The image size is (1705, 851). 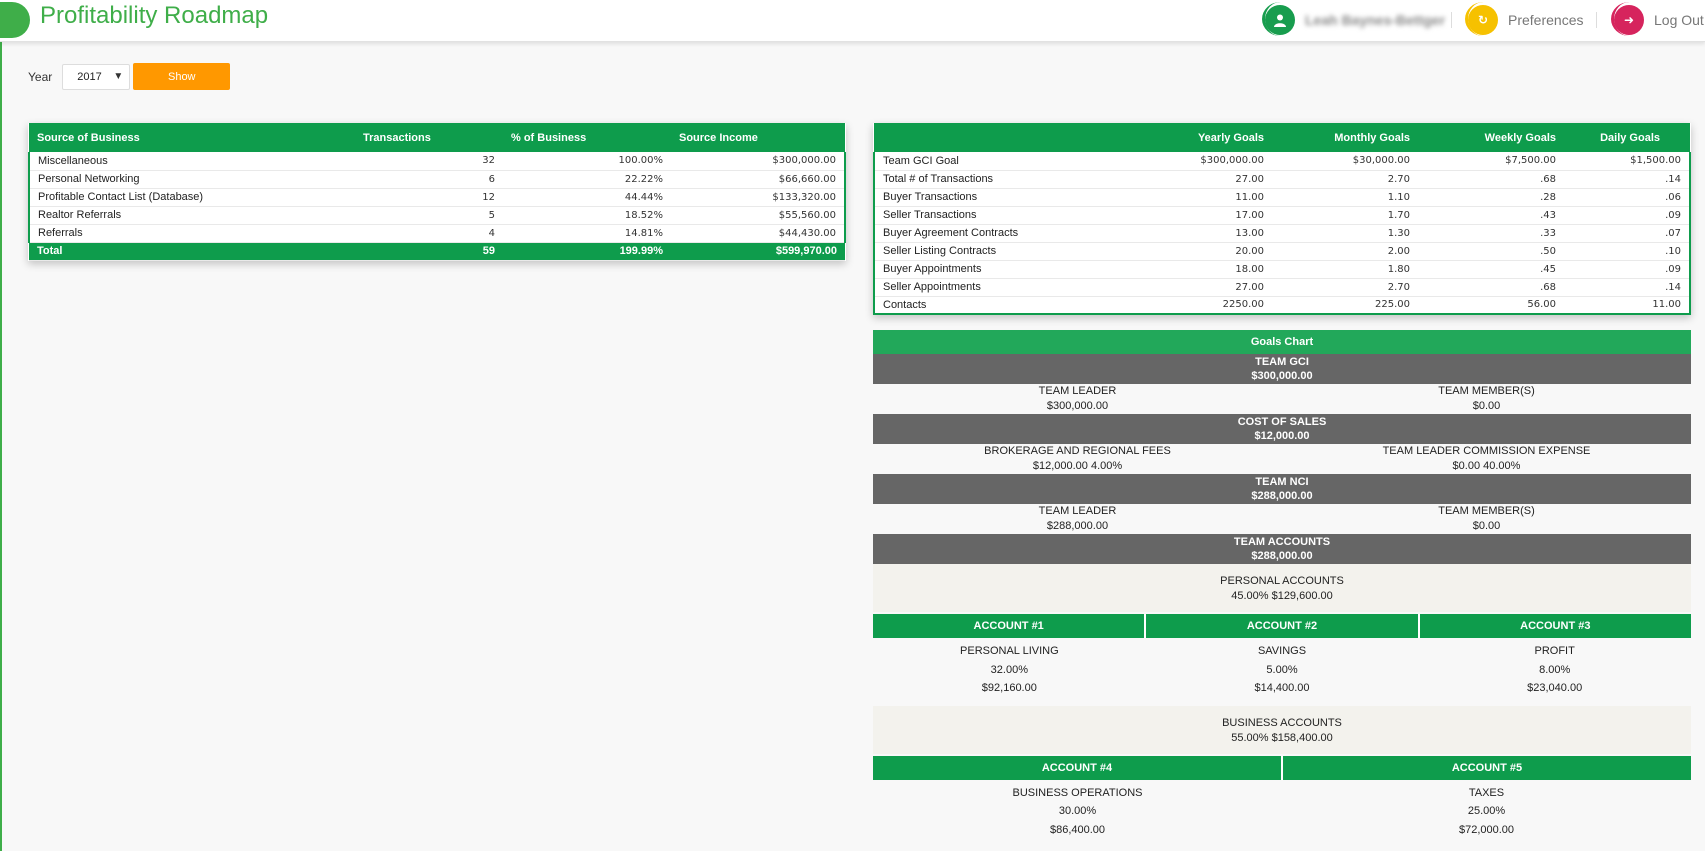 What do you see at coordinates (1199, 305) in the screenshot?
I see `table-cell-yearly: 2250.00` at bounding box center [1199, 305].